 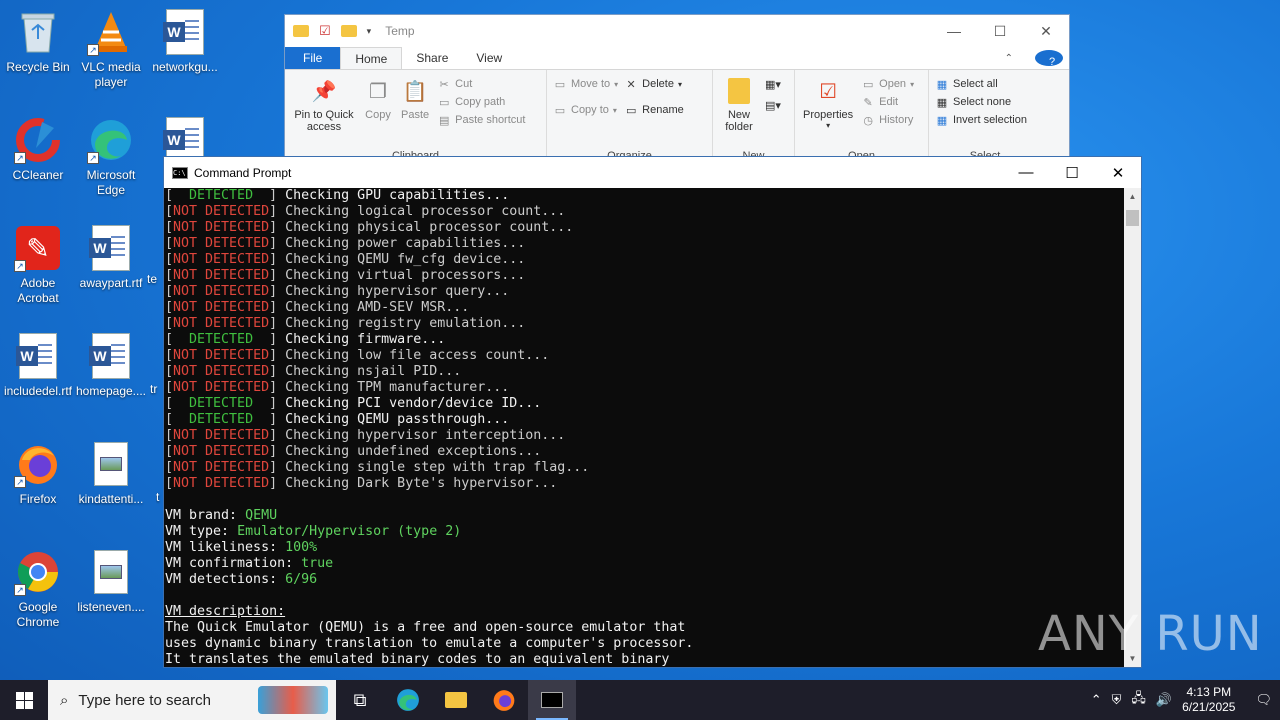 I want to click on desktop-icon-label: Firefox, so click(x=38, y=499).